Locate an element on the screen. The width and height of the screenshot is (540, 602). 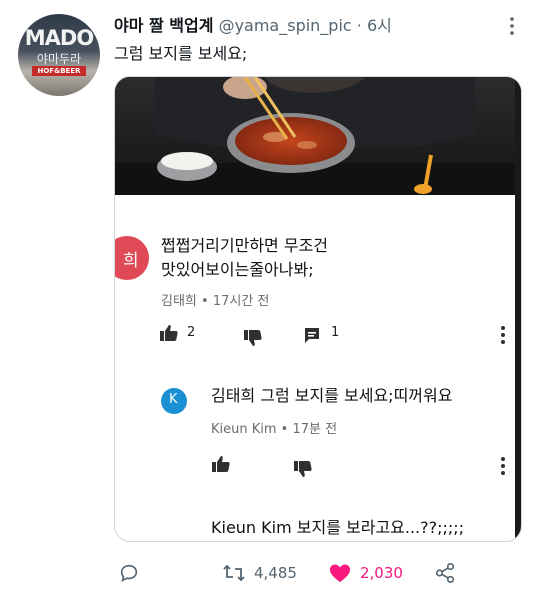
reply-icon is located at coordinates (129, 573).